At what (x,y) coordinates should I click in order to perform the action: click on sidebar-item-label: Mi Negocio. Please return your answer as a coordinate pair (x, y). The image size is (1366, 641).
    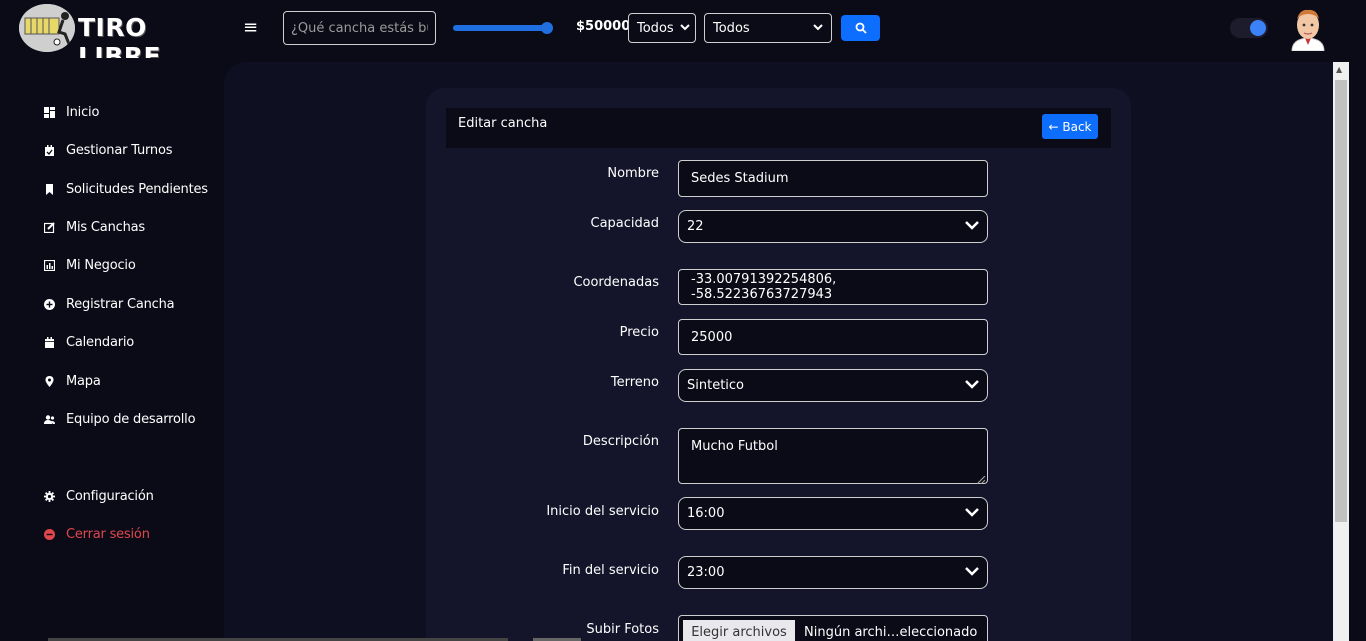
    Looking at the image, I should click on (101, 265).